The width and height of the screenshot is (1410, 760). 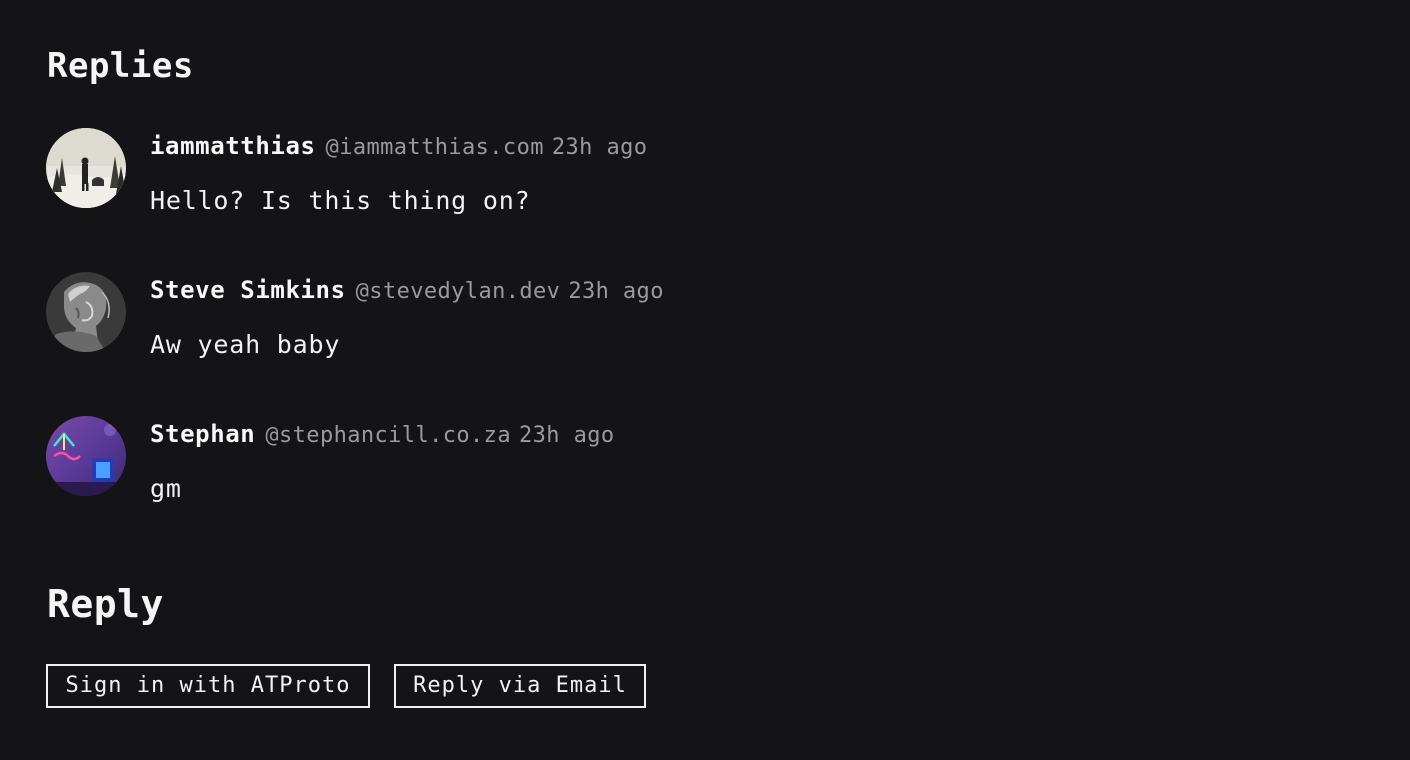 I want to click on comment-text: Hello? Is this thing on?, so click(x=340, y=200).